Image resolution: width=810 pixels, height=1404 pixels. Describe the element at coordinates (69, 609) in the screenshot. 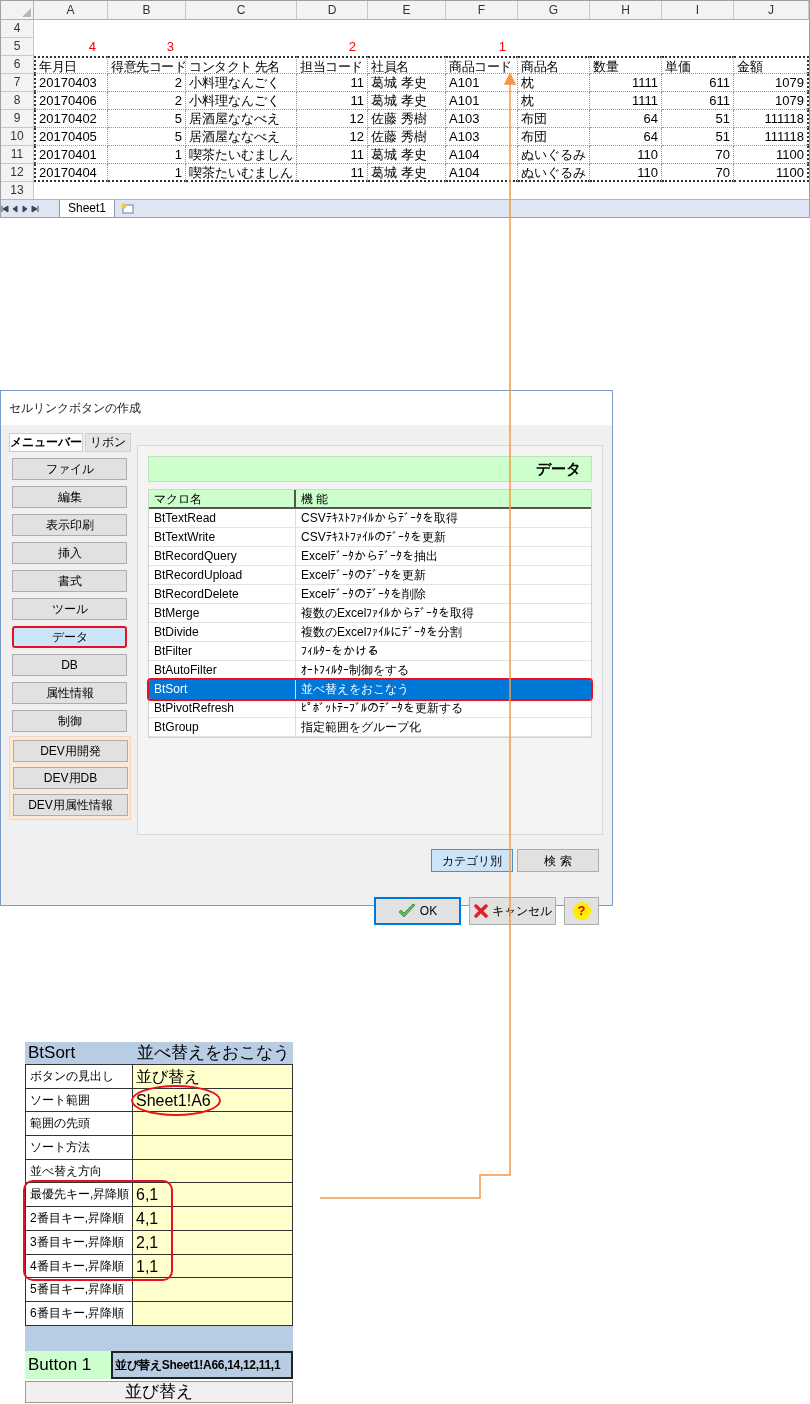

I see `category-button: ツール` at that location.